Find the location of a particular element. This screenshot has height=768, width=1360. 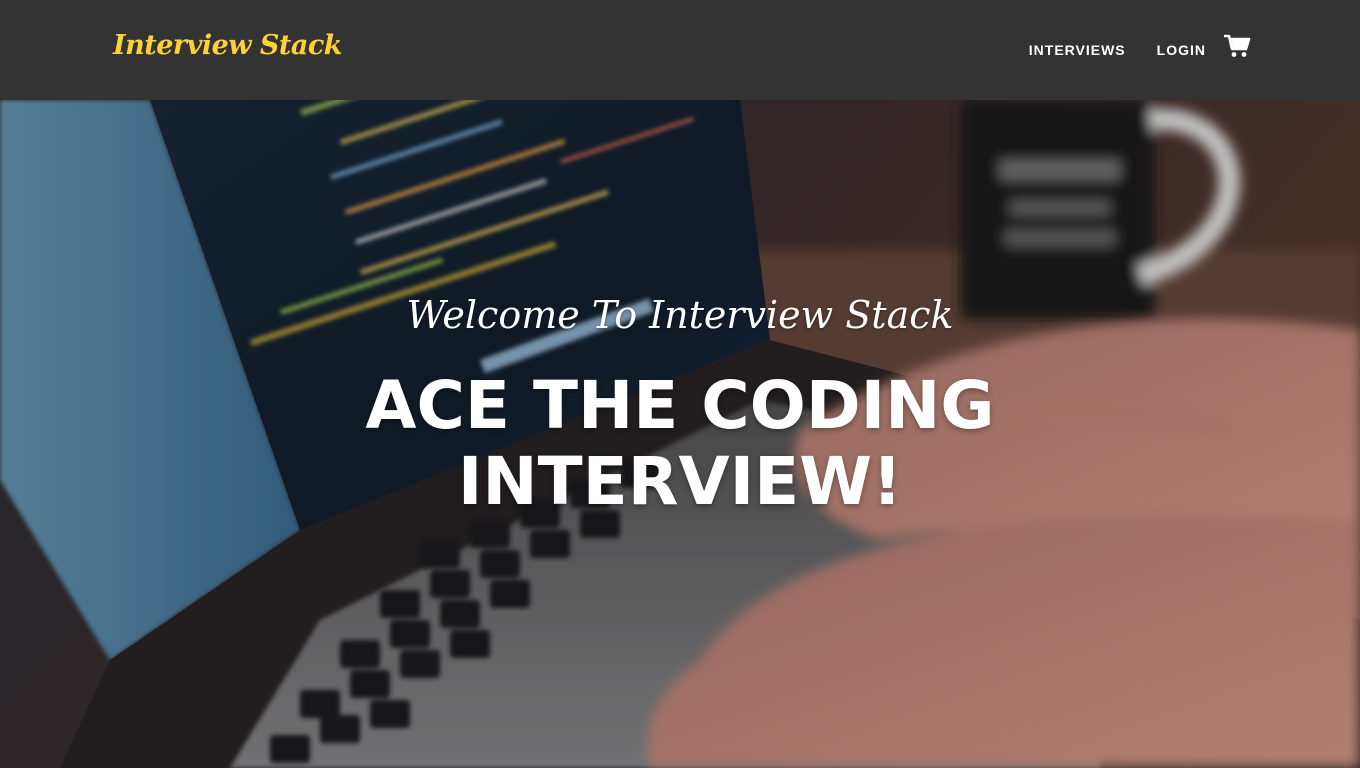

hero-subheading: Welcome To Interview Stack is located at coordinates (680, 315).